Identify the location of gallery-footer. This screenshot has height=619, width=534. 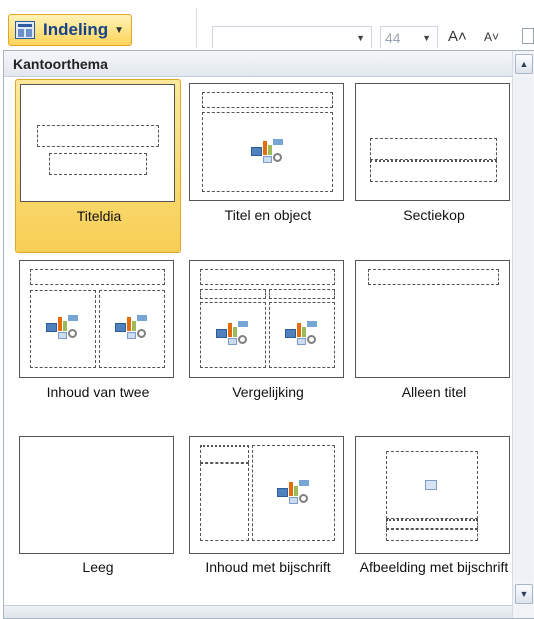
(258, 611).